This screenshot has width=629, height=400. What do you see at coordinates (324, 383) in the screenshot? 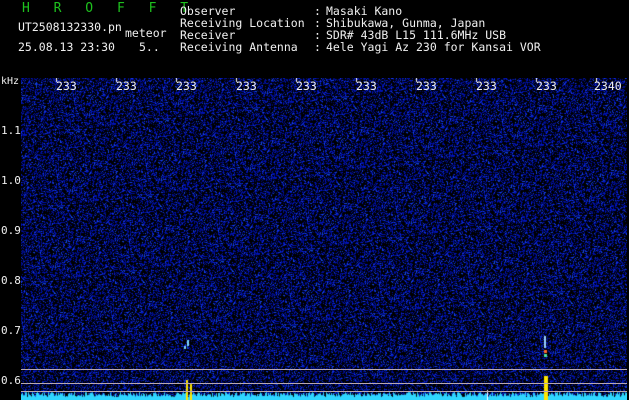
I see `spectrum-baseline-middle` at bounding box center [324, 383].